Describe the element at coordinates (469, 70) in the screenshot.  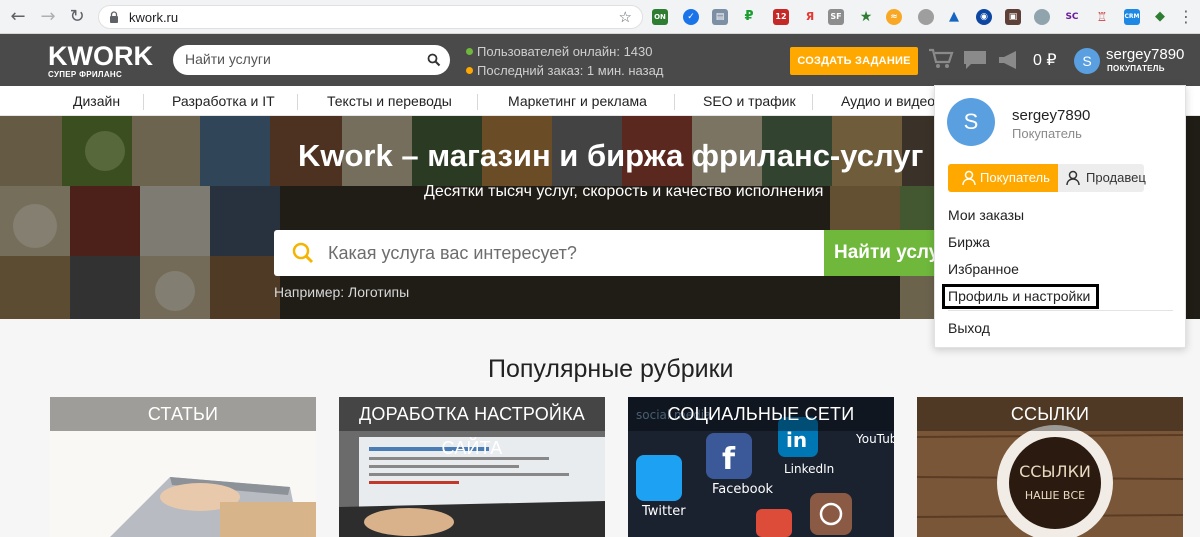
I see `order-dot` at that location.